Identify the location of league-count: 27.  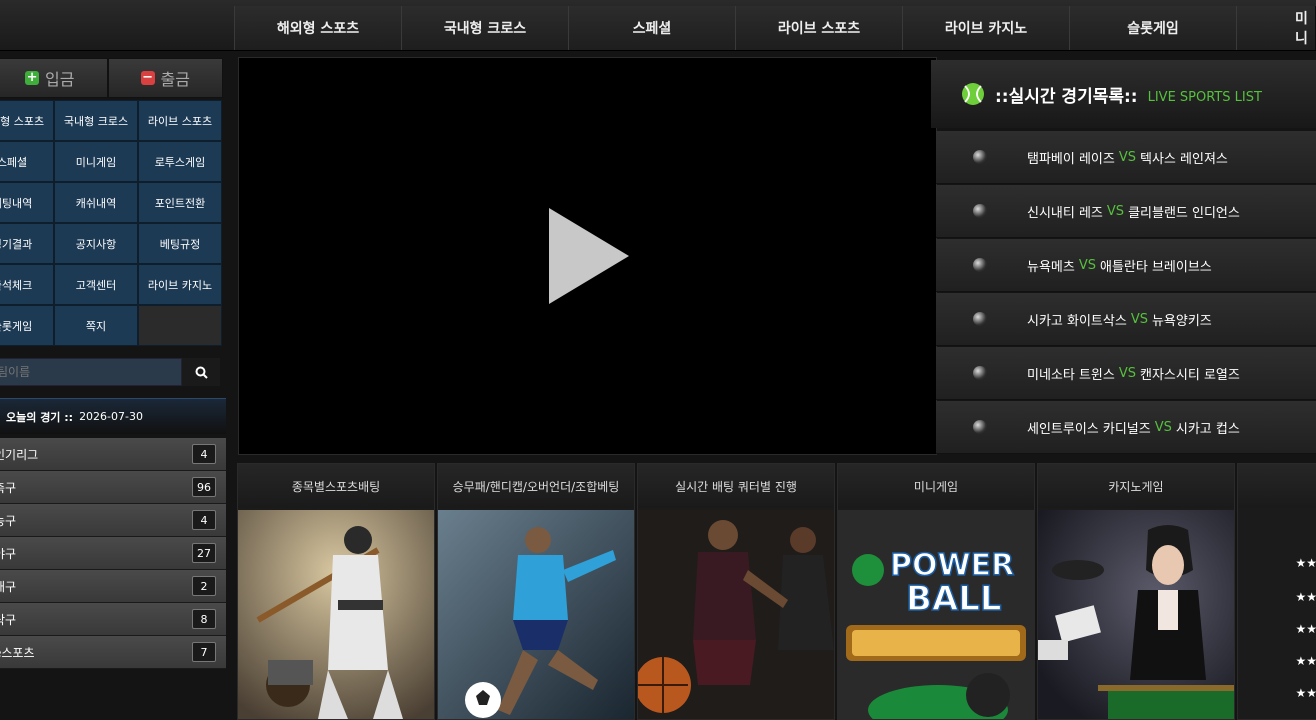
(204, 553).